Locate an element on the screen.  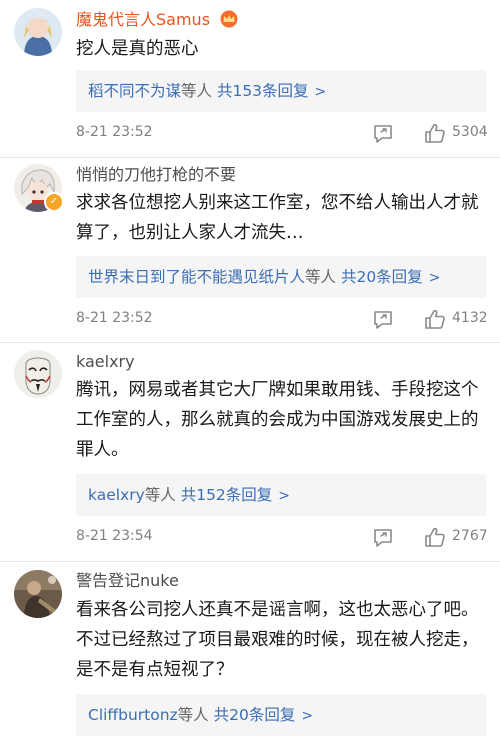
reply-count-link: 共153条回复 is located at coordinates (263, 91).